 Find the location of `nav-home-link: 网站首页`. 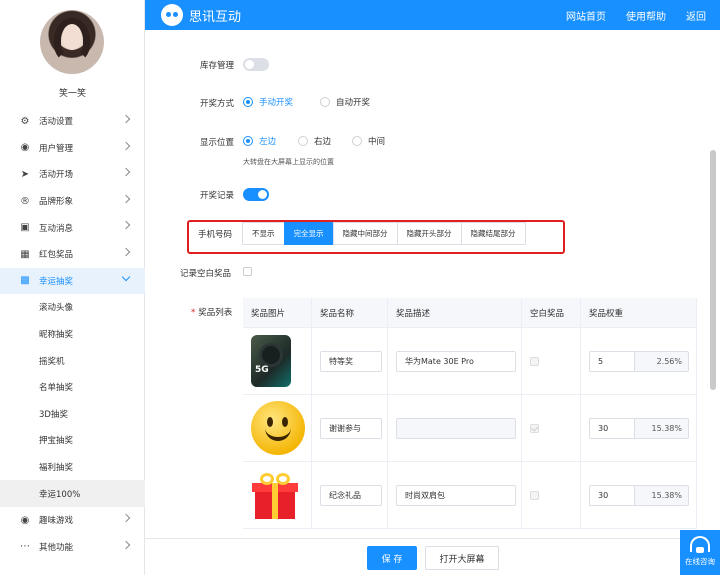

nav-home-link: 网站首页 is located at coordinates (586, 15).